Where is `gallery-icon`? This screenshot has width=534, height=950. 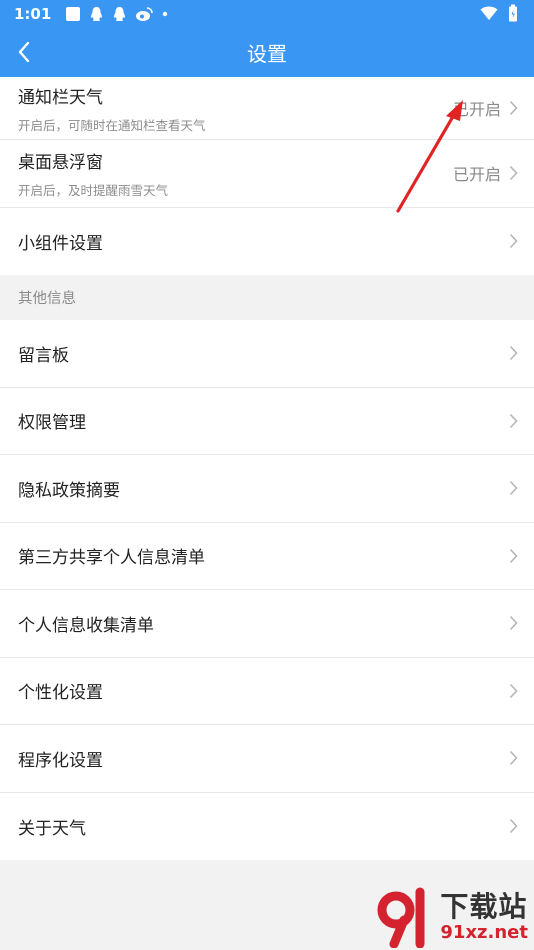
gallery-icon is located at coordinates (73, 13).